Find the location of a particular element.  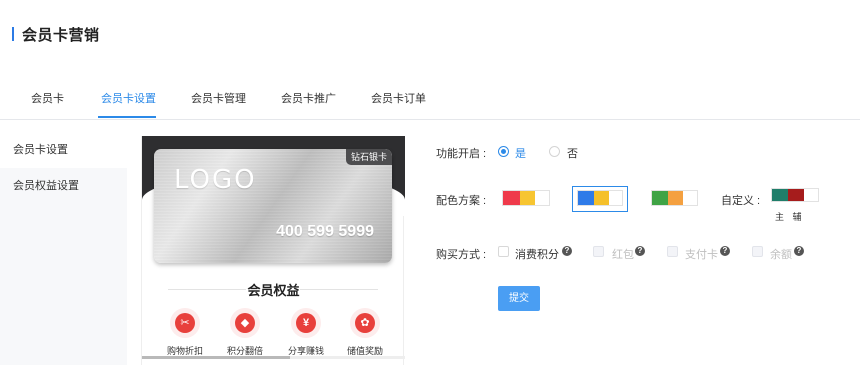

member-card: 钻石银卡 LOGO 400 599 5999 is located at coordinates (273, 206).